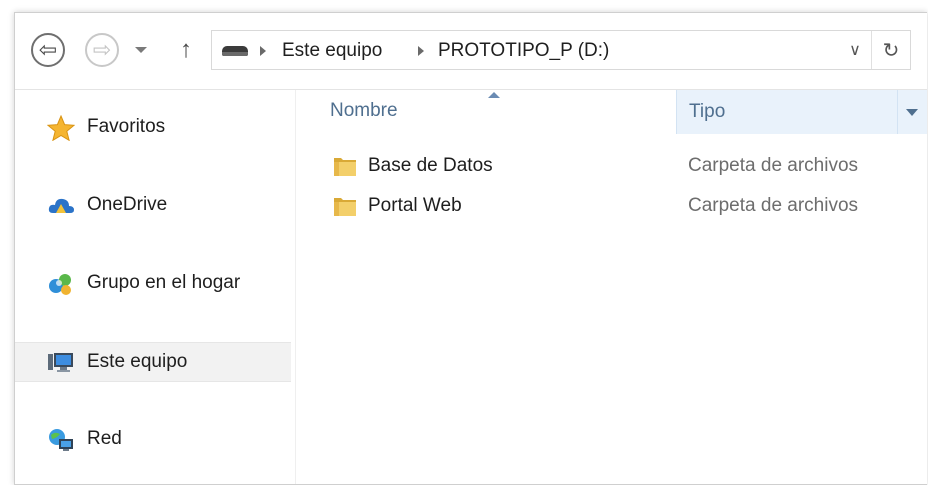 The image size is (928, 485). I want to click on nav-item-label: Este equipo, so click(137, 361).